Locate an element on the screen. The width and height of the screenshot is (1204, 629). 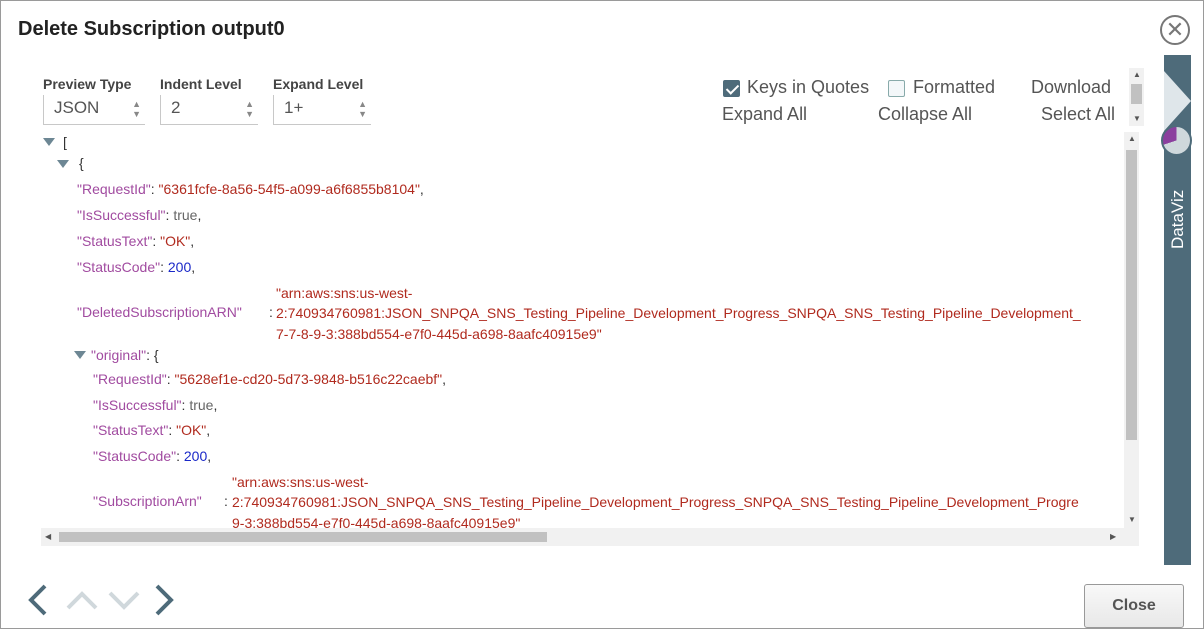
options-scrollbar: ▲ ▼ is located at coordinates (1136, 97).